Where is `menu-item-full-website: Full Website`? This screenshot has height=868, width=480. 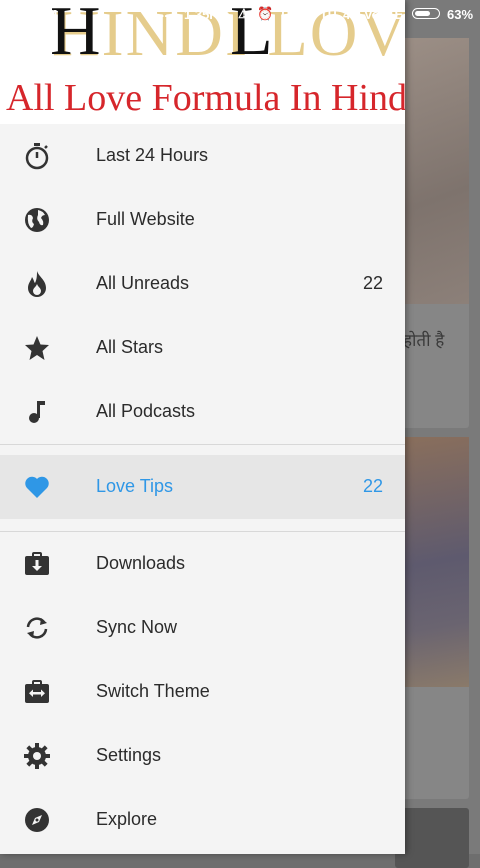
menu-item-full-website: Full Website is located at coordinates (202, 220).